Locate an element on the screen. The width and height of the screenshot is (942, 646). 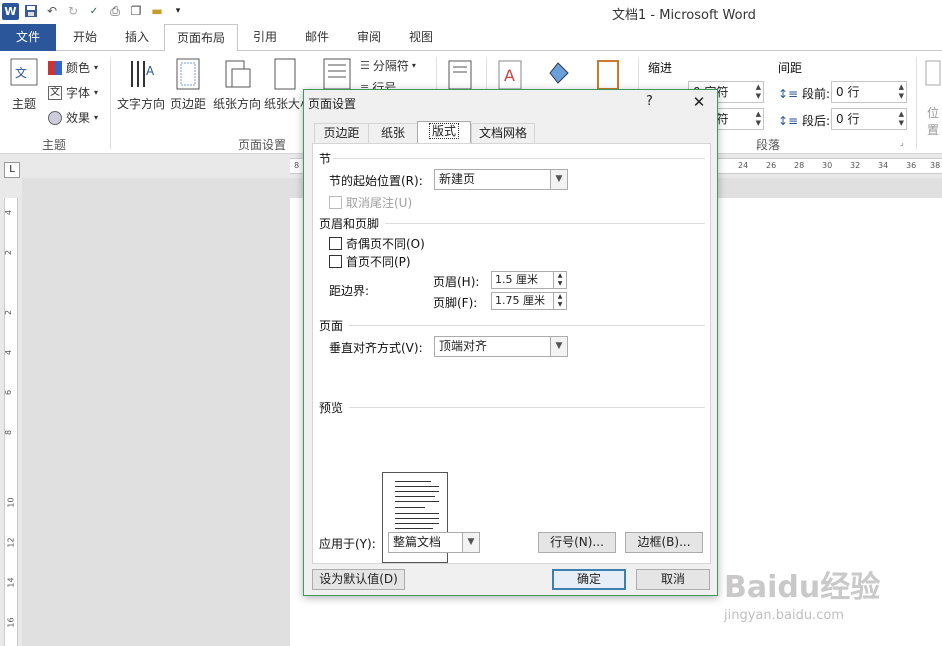
tab-margins: 页边距 is located at coordinates (341, 133).